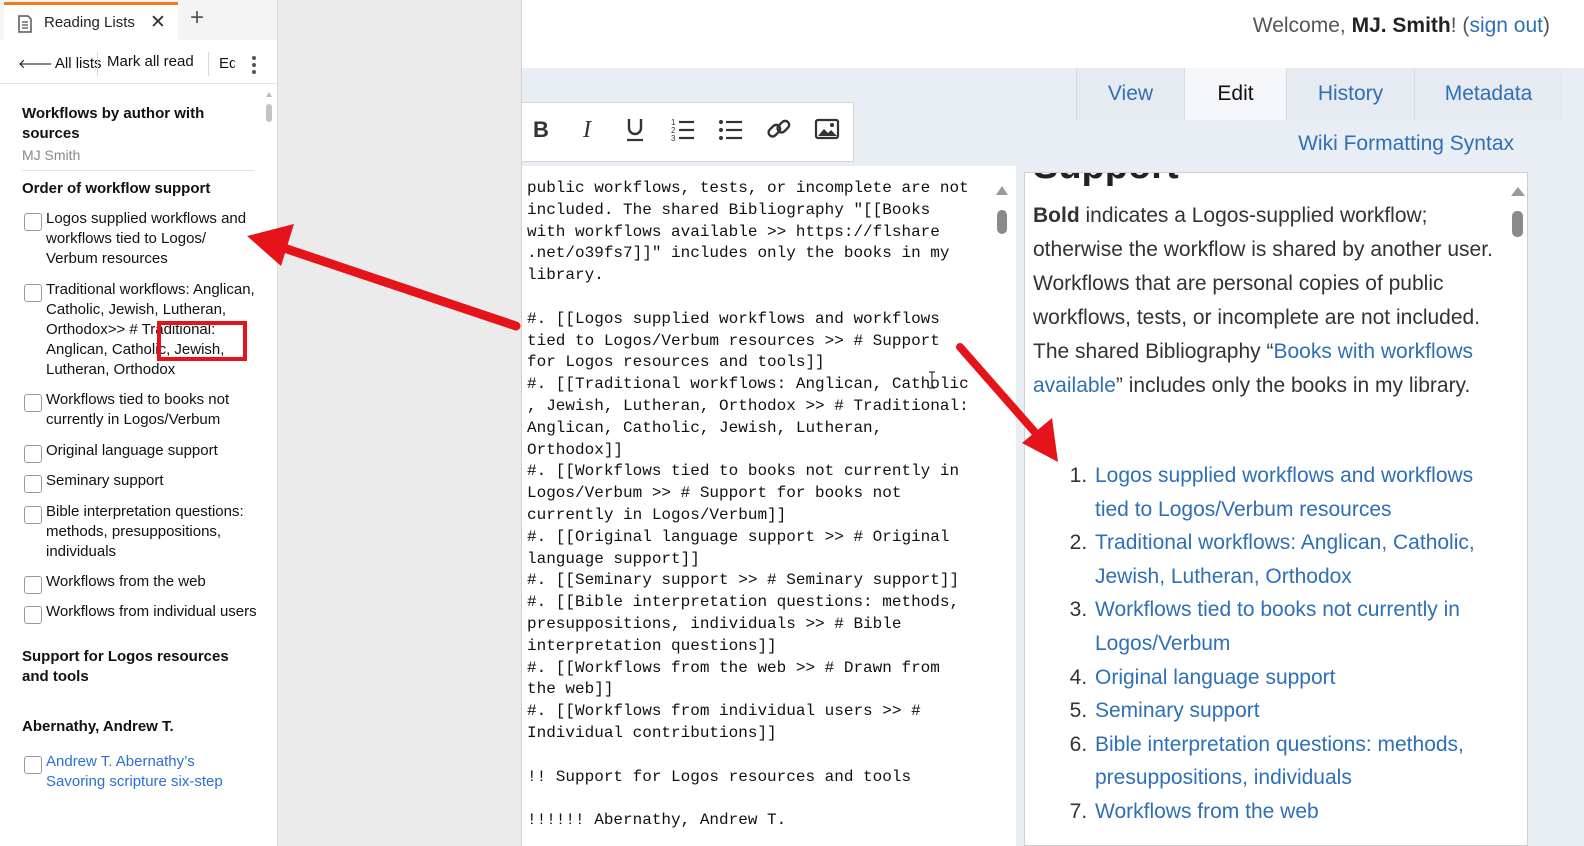  What do you see at coordinates (150, 61) in the screenshot?
I see `mark-all-read-button: Mark all read` at bounding box center [150, 61].